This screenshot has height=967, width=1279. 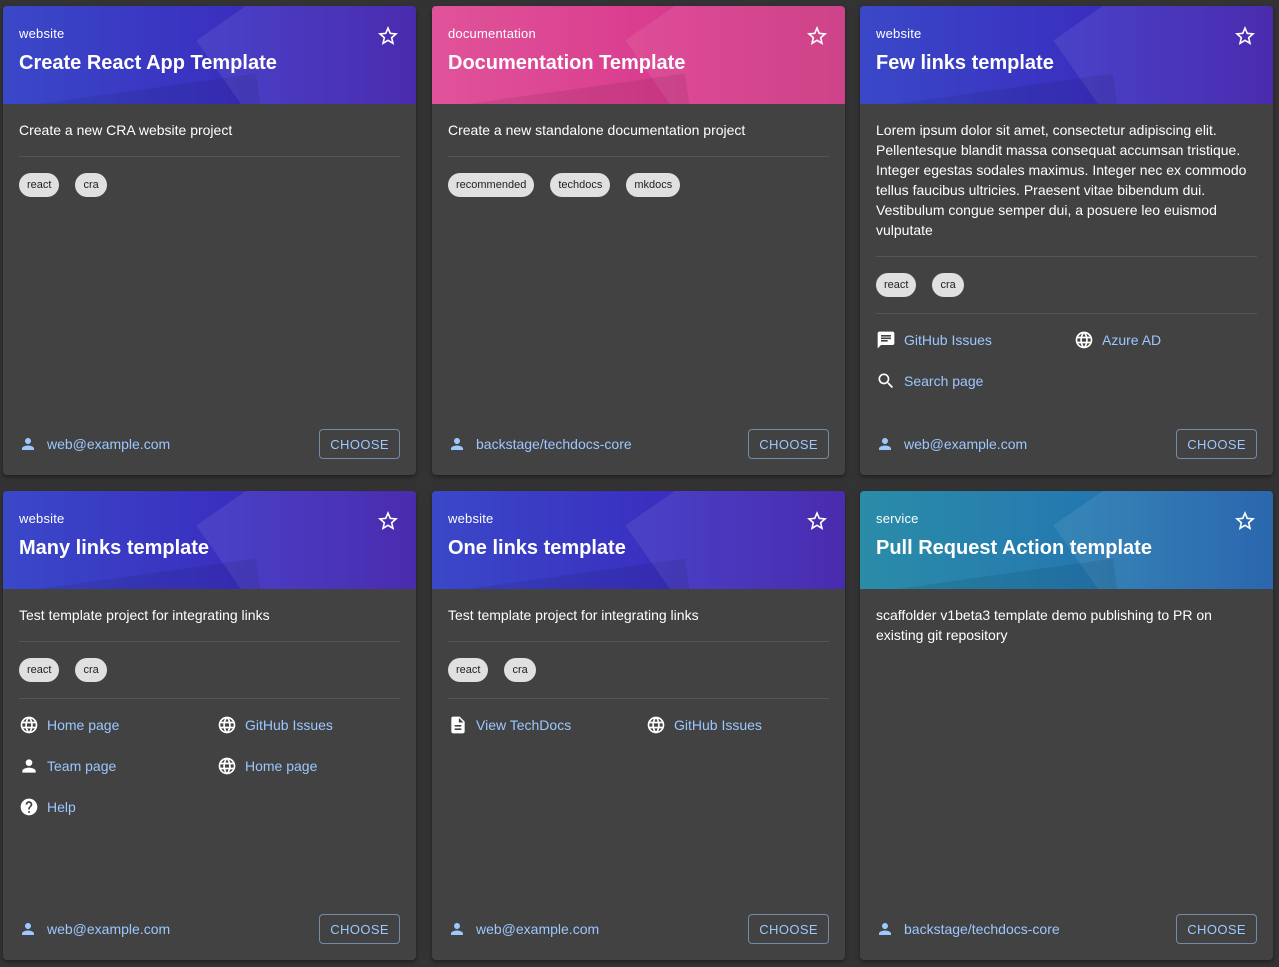 I want to click on link-view-techdocs: View TechDocs, so click(x=547, y=725).